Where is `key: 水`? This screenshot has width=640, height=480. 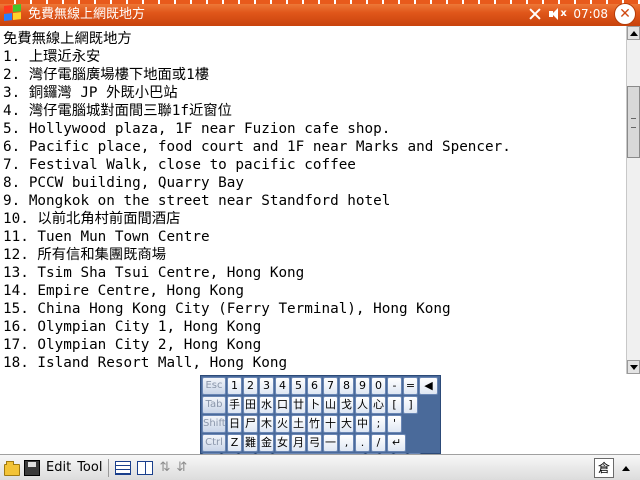 key: 水 is located at coordinates (266, 405).